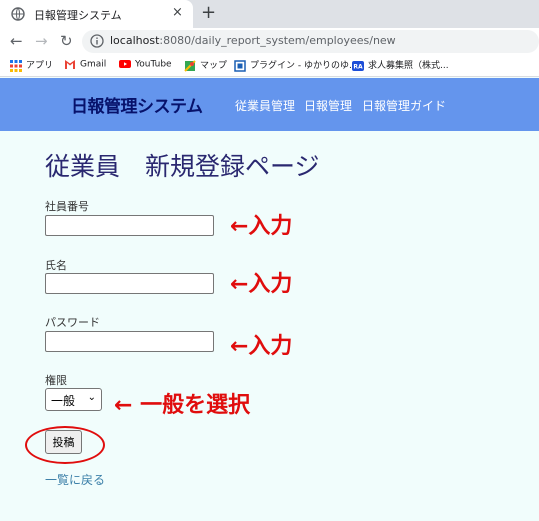 This screenshot has height=521, width=539. I want to click on nav-guide: 日報管理ガイド, so click(404, 105).